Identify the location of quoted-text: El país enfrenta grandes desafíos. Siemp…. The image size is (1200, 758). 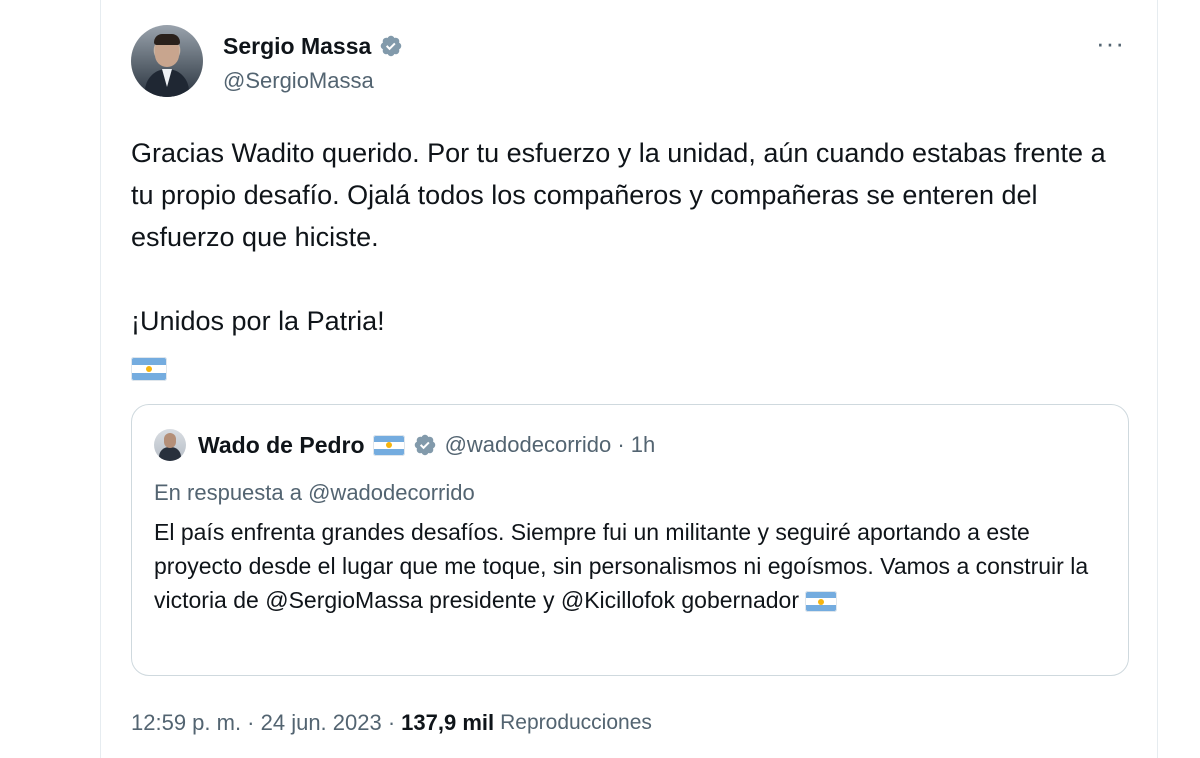
(621, 566).